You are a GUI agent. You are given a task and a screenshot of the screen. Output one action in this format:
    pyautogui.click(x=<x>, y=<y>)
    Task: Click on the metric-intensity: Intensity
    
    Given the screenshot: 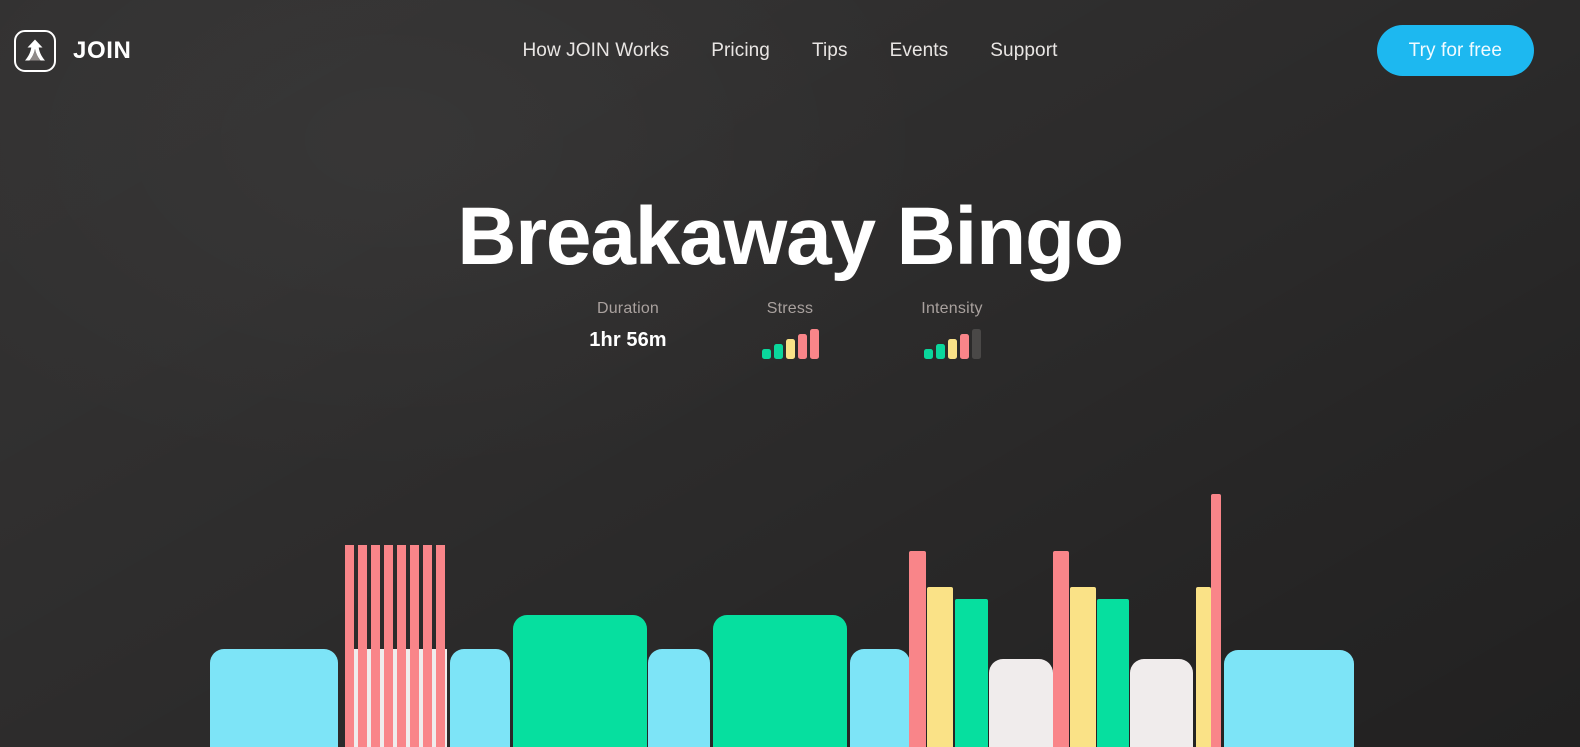 What is the action you would take?
    pyautogui.click(x=952, y=329)
    